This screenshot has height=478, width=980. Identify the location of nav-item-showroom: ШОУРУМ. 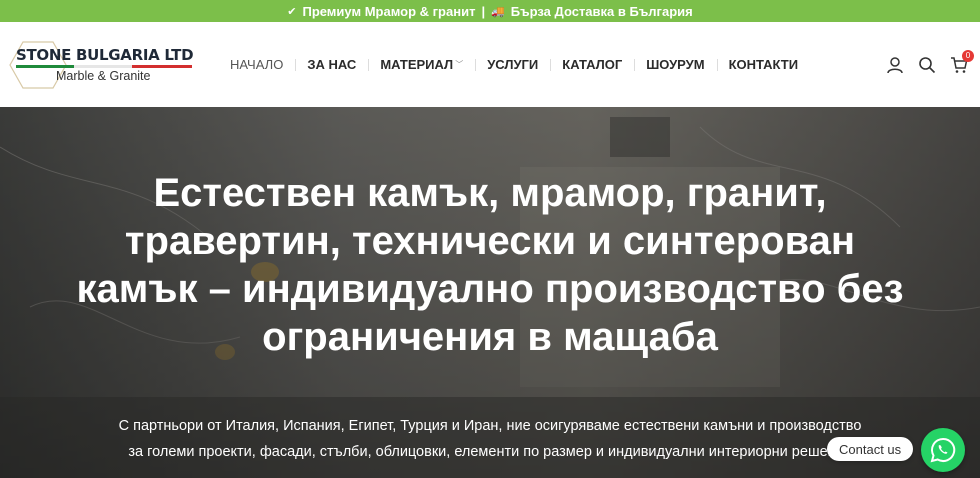
(675, 64).